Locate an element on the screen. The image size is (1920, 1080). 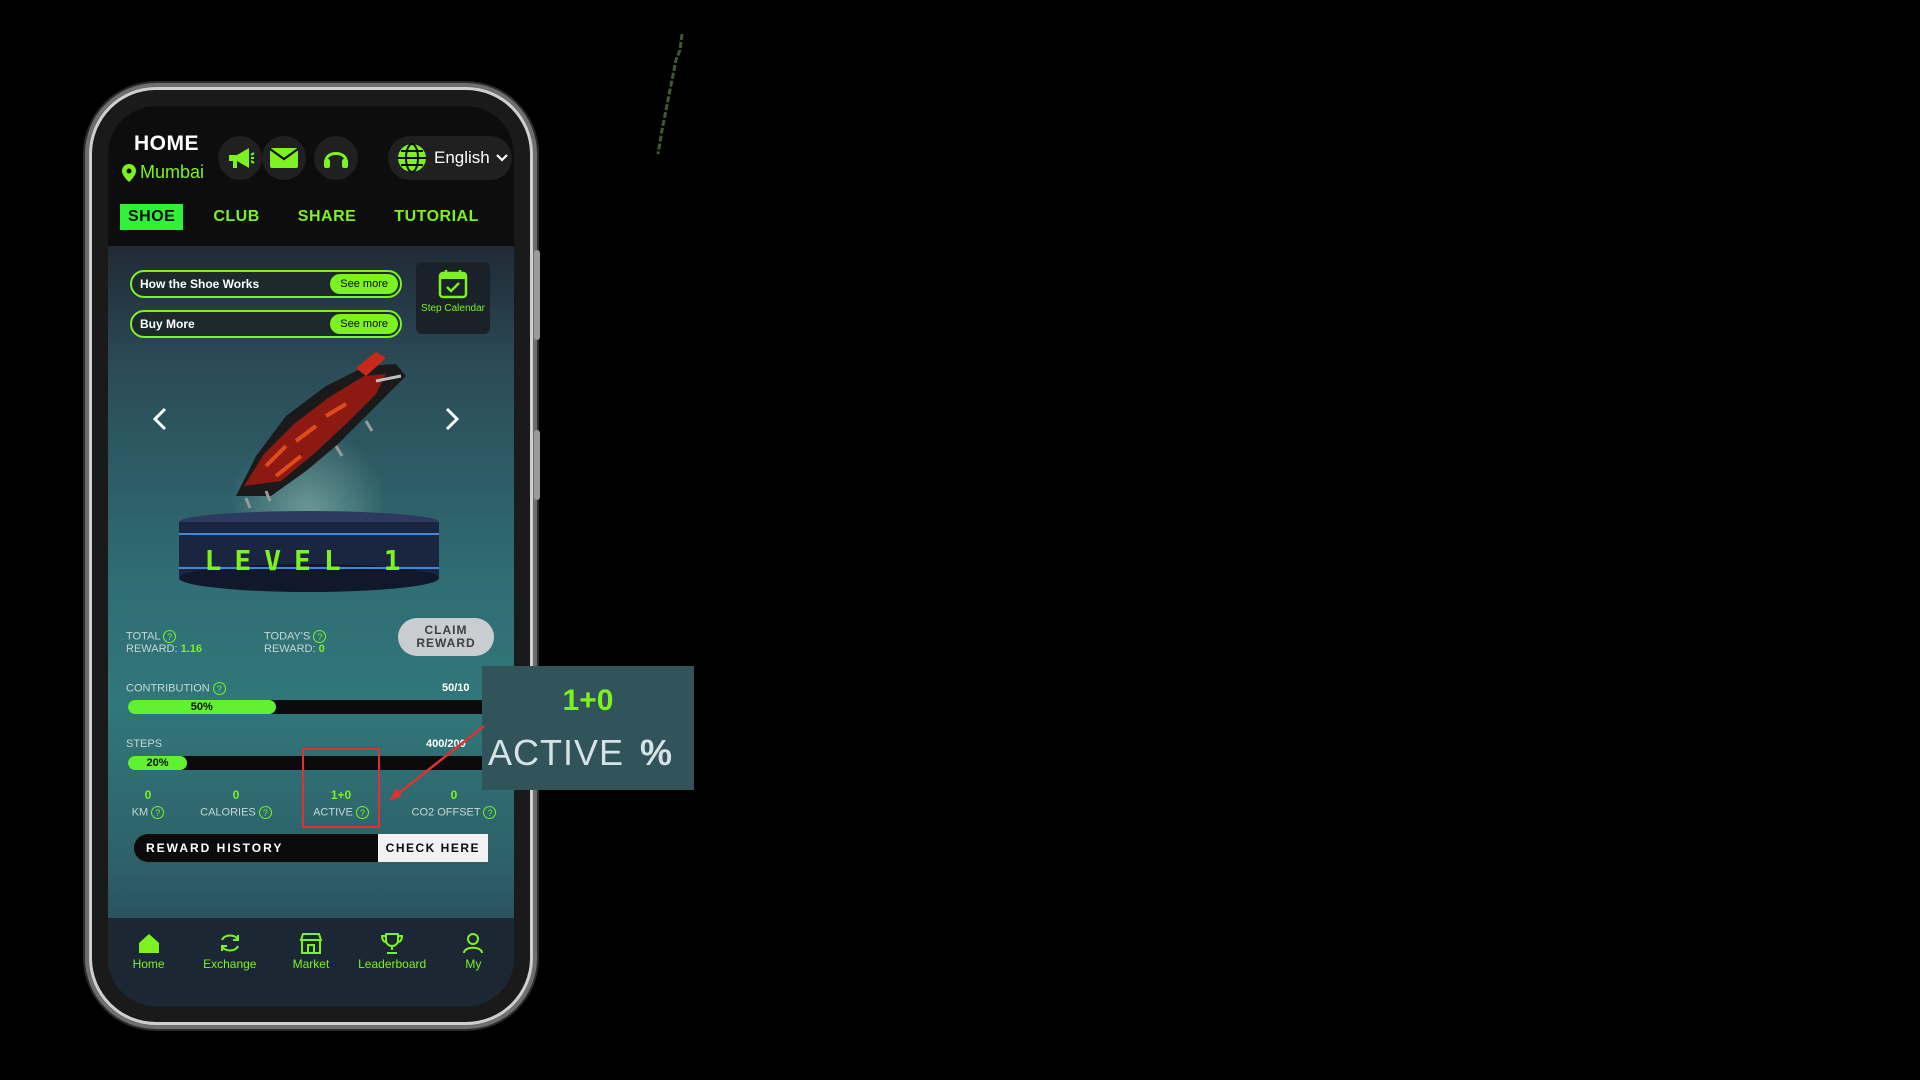
todays-reward-label: TODAY'S is located at coordinates (287, 636).